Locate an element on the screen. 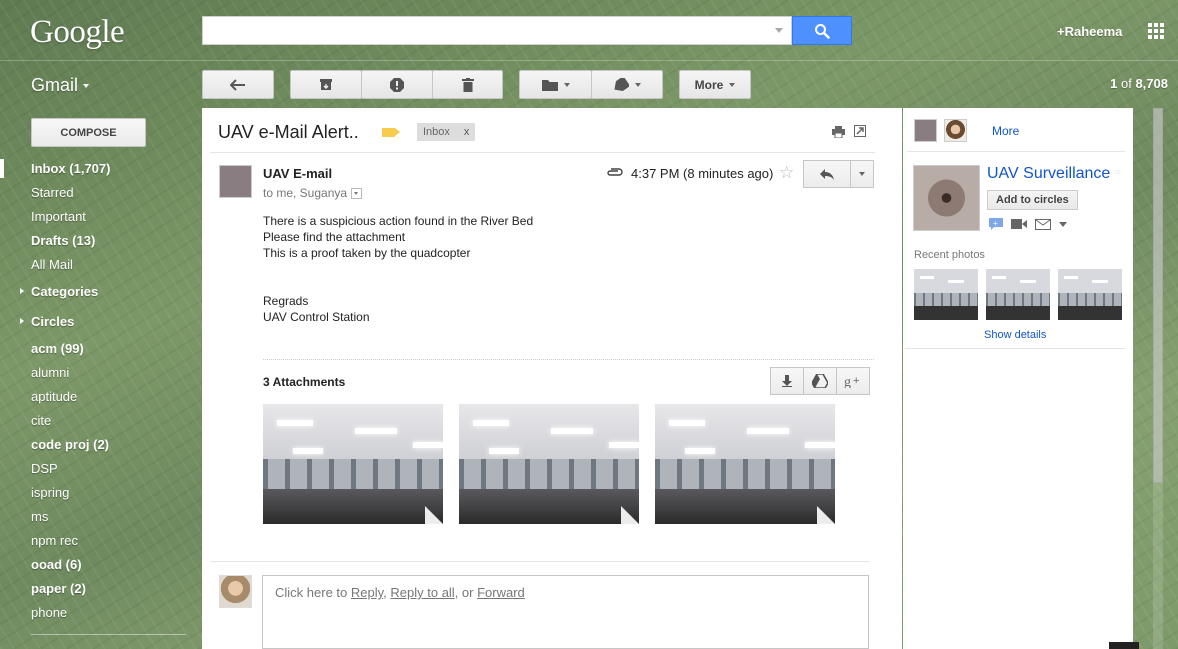  sidebar-label-ms: ms is located at coordinates (100, 518).